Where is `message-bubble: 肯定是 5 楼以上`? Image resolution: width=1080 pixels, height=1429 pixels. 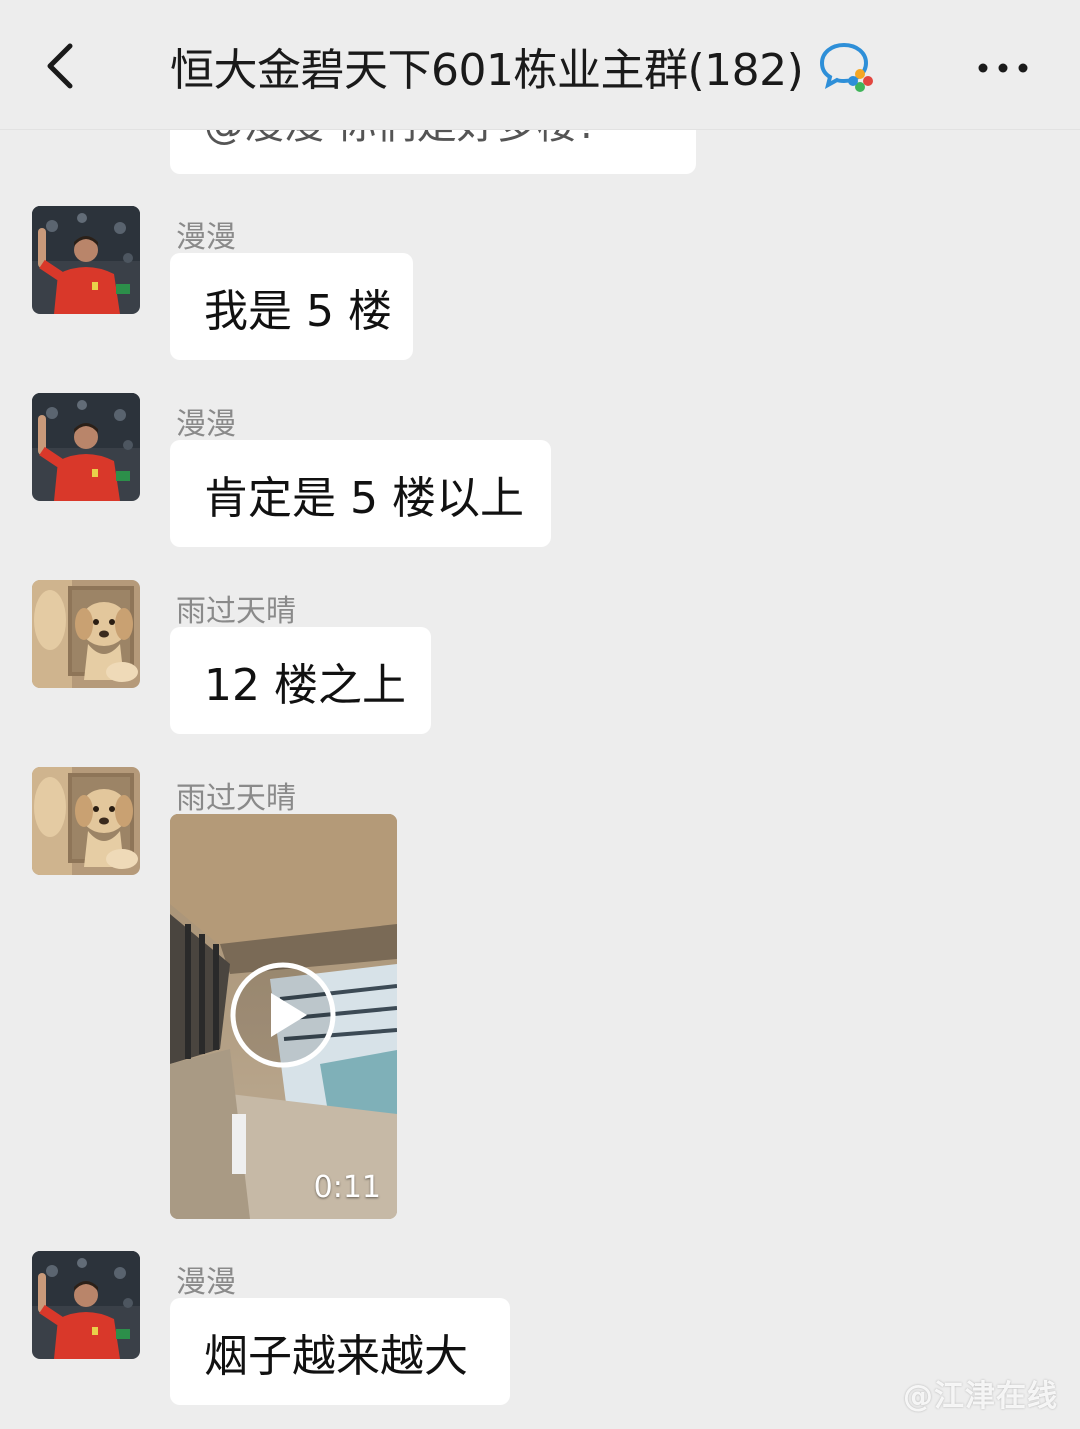
message-bubble: 肯定是 5 楼以上 is located at coordinates (360, 493).